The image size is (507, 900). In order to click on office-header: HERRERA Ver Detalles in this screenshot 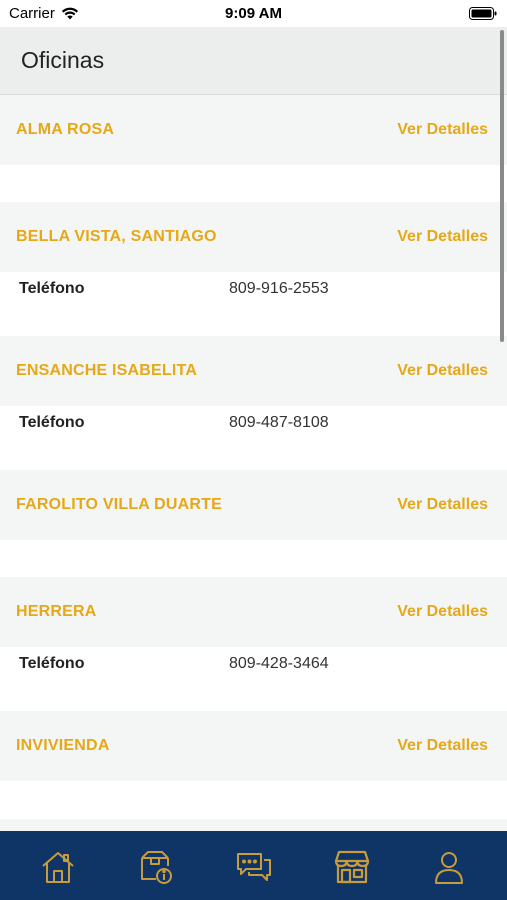, I will do `click(253, 612)`.